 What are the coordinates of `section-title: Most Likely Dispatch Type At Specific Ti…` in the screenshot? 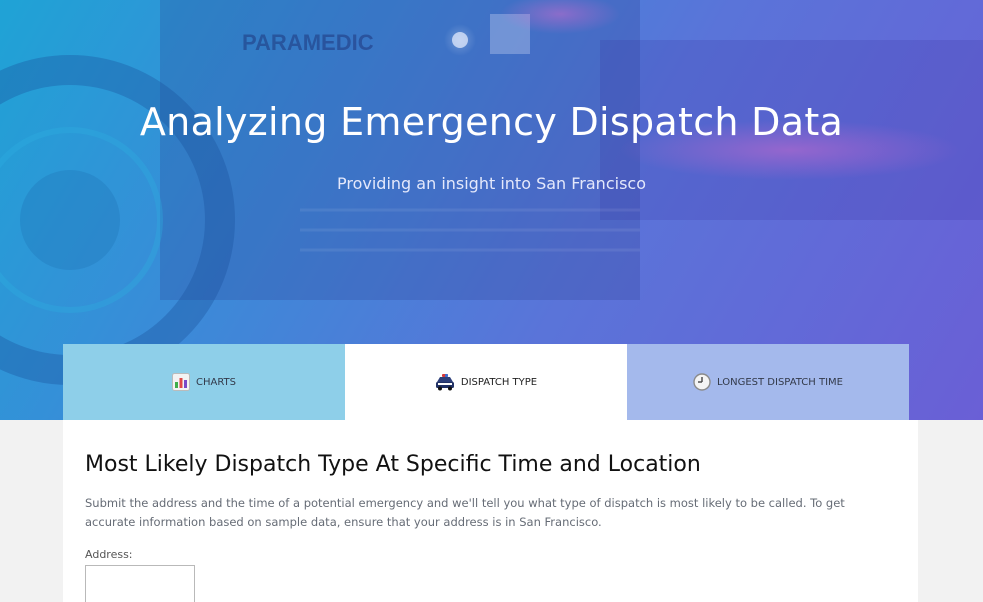 It's located at (393, 464).